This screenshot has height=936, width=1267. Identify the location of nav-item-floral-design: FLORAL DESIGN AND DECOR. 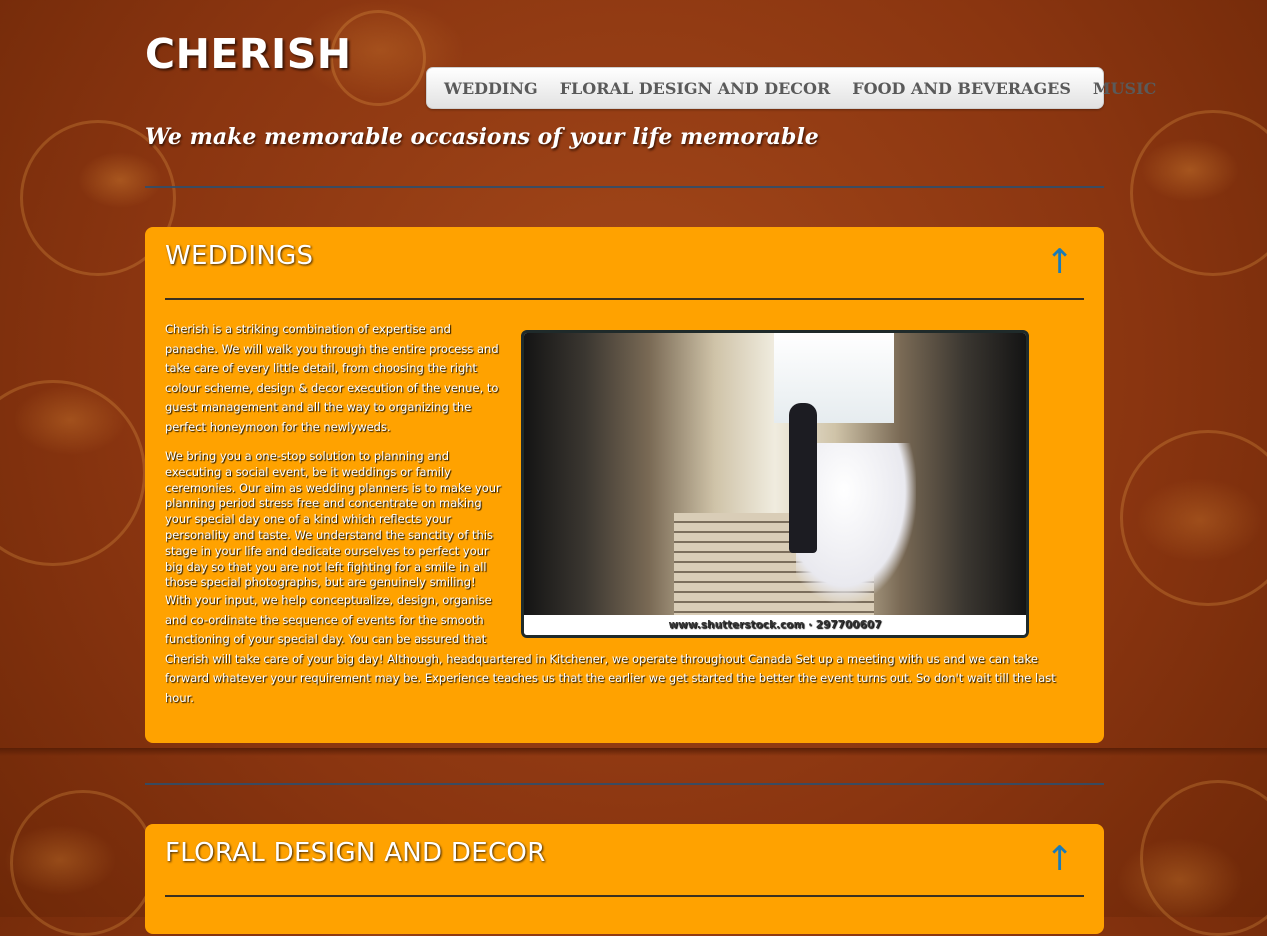
(695, 88).